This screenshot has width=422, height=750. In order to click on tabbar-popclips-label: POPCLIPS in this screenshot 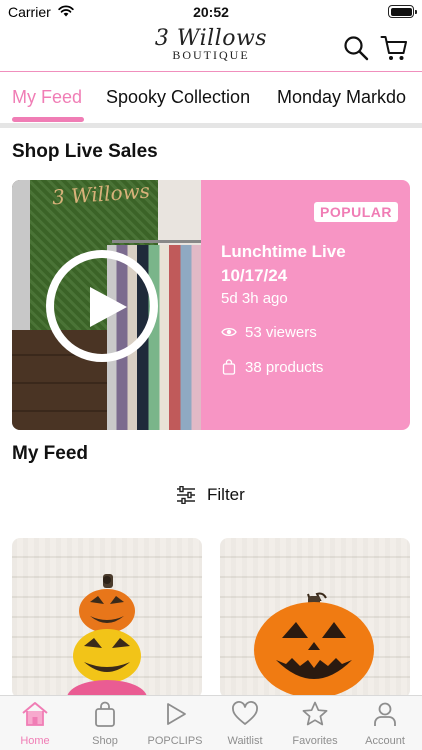, I will do `click(175, 741)`.